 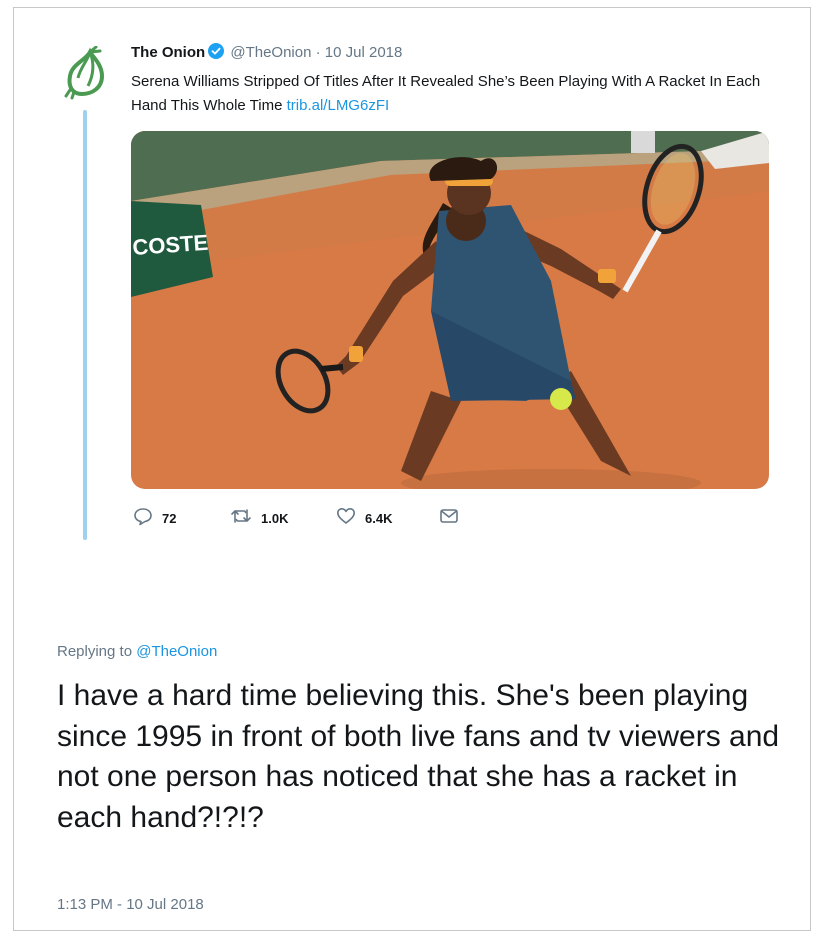 What do you see at coordinates (346, 518) in the screenshot?
I see `like-icon` at bounding box center [346, 518].